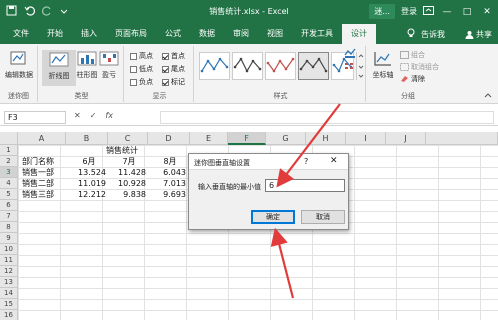 The width and height of the screenshot is (498, 320). I want to click on group-button: 组合, so click(412, 55).